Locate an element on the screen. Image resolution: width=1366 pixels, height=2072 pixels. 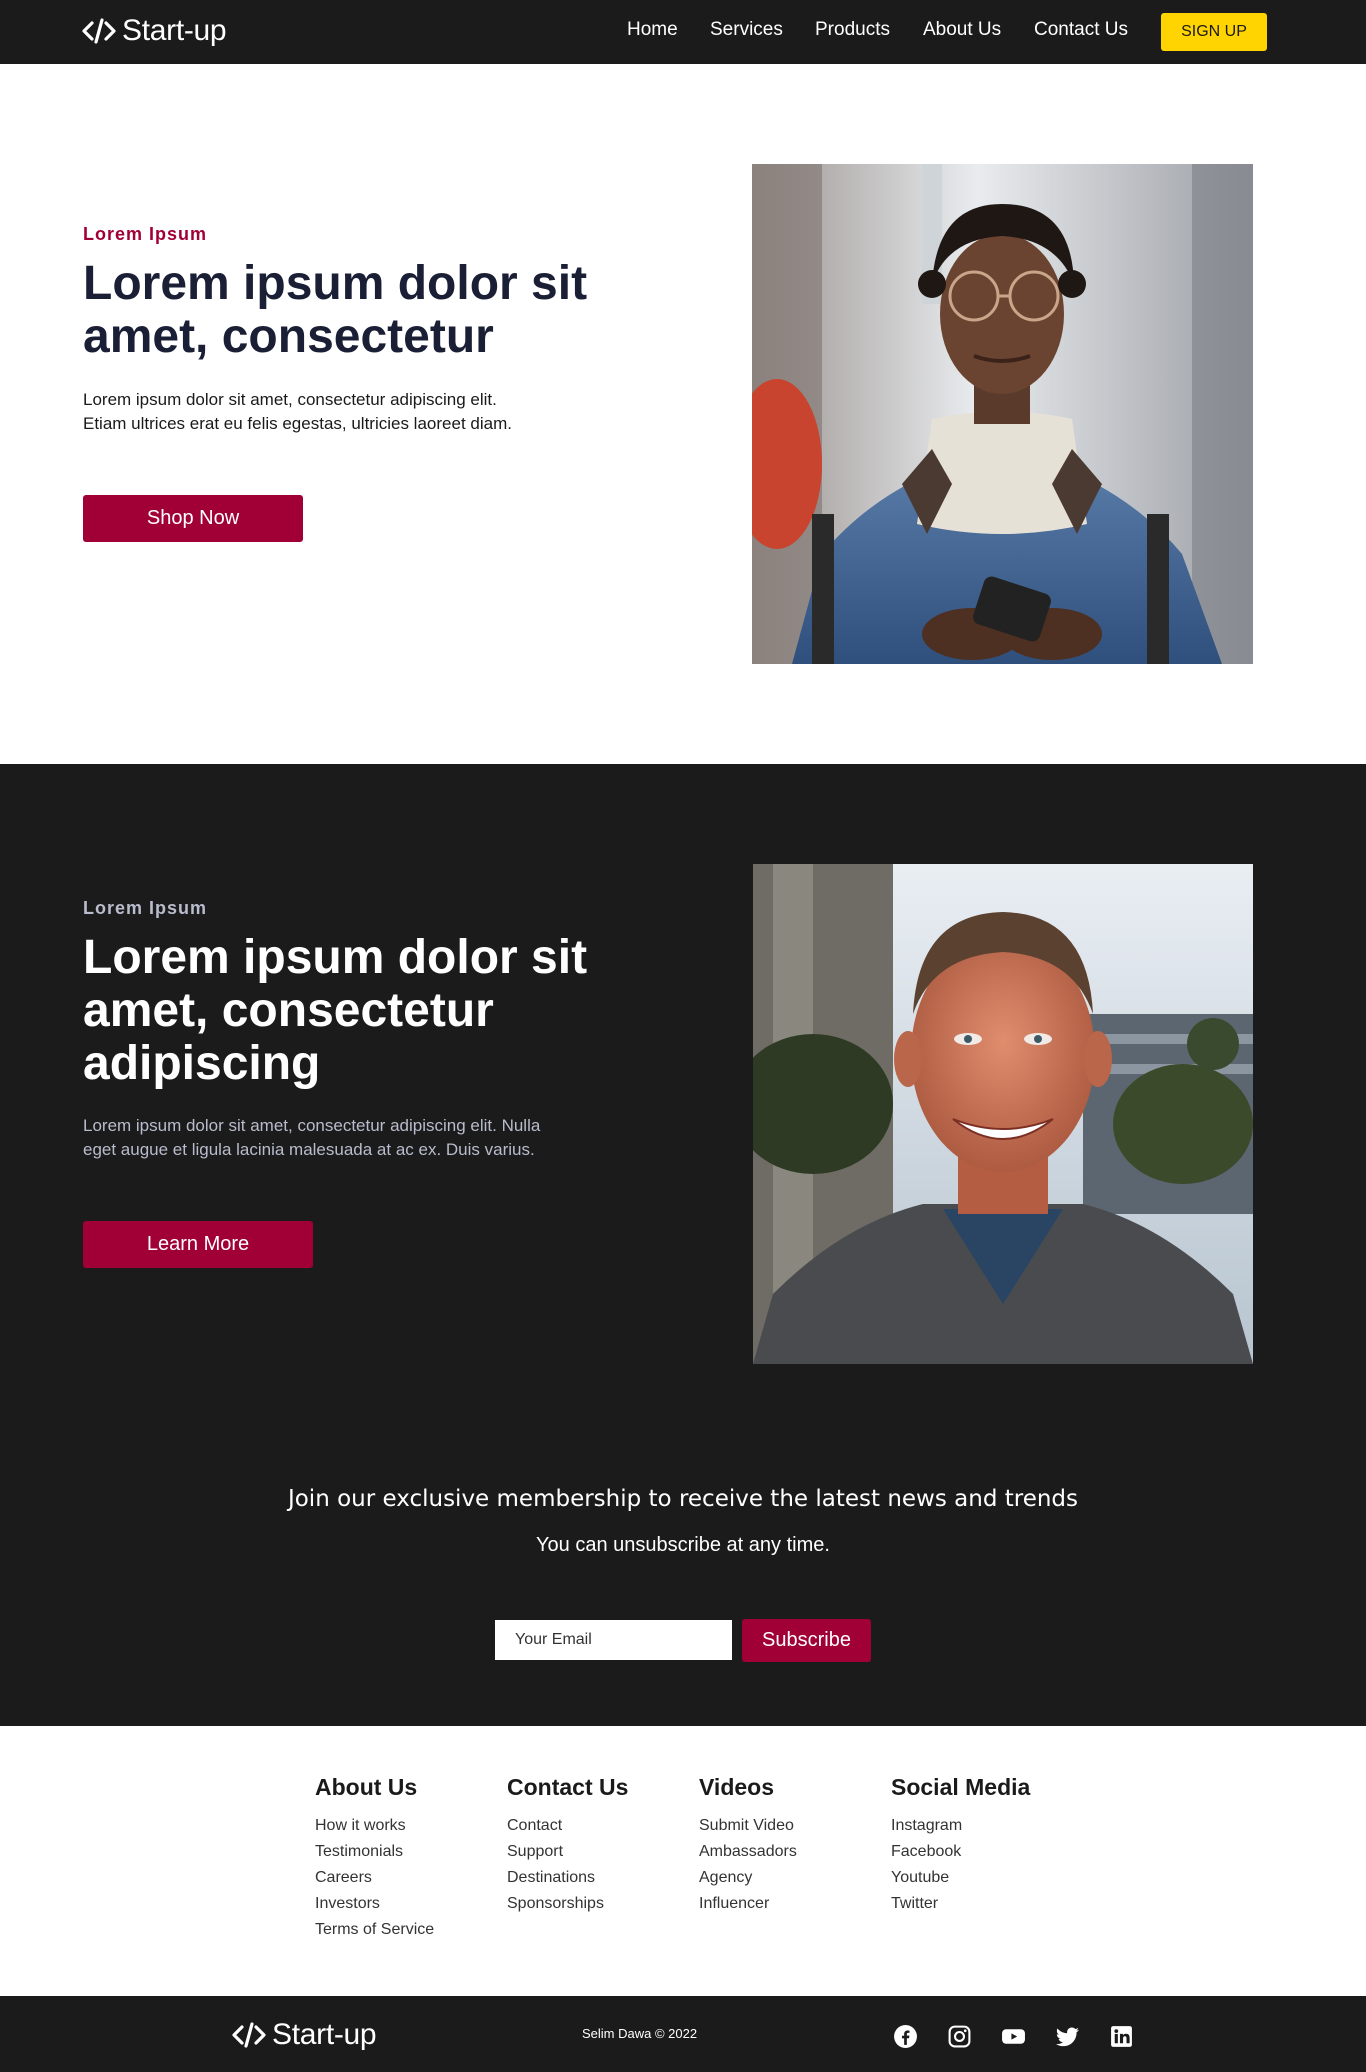
shop-now-button: Shop Now is located at coordinates (193, 518).